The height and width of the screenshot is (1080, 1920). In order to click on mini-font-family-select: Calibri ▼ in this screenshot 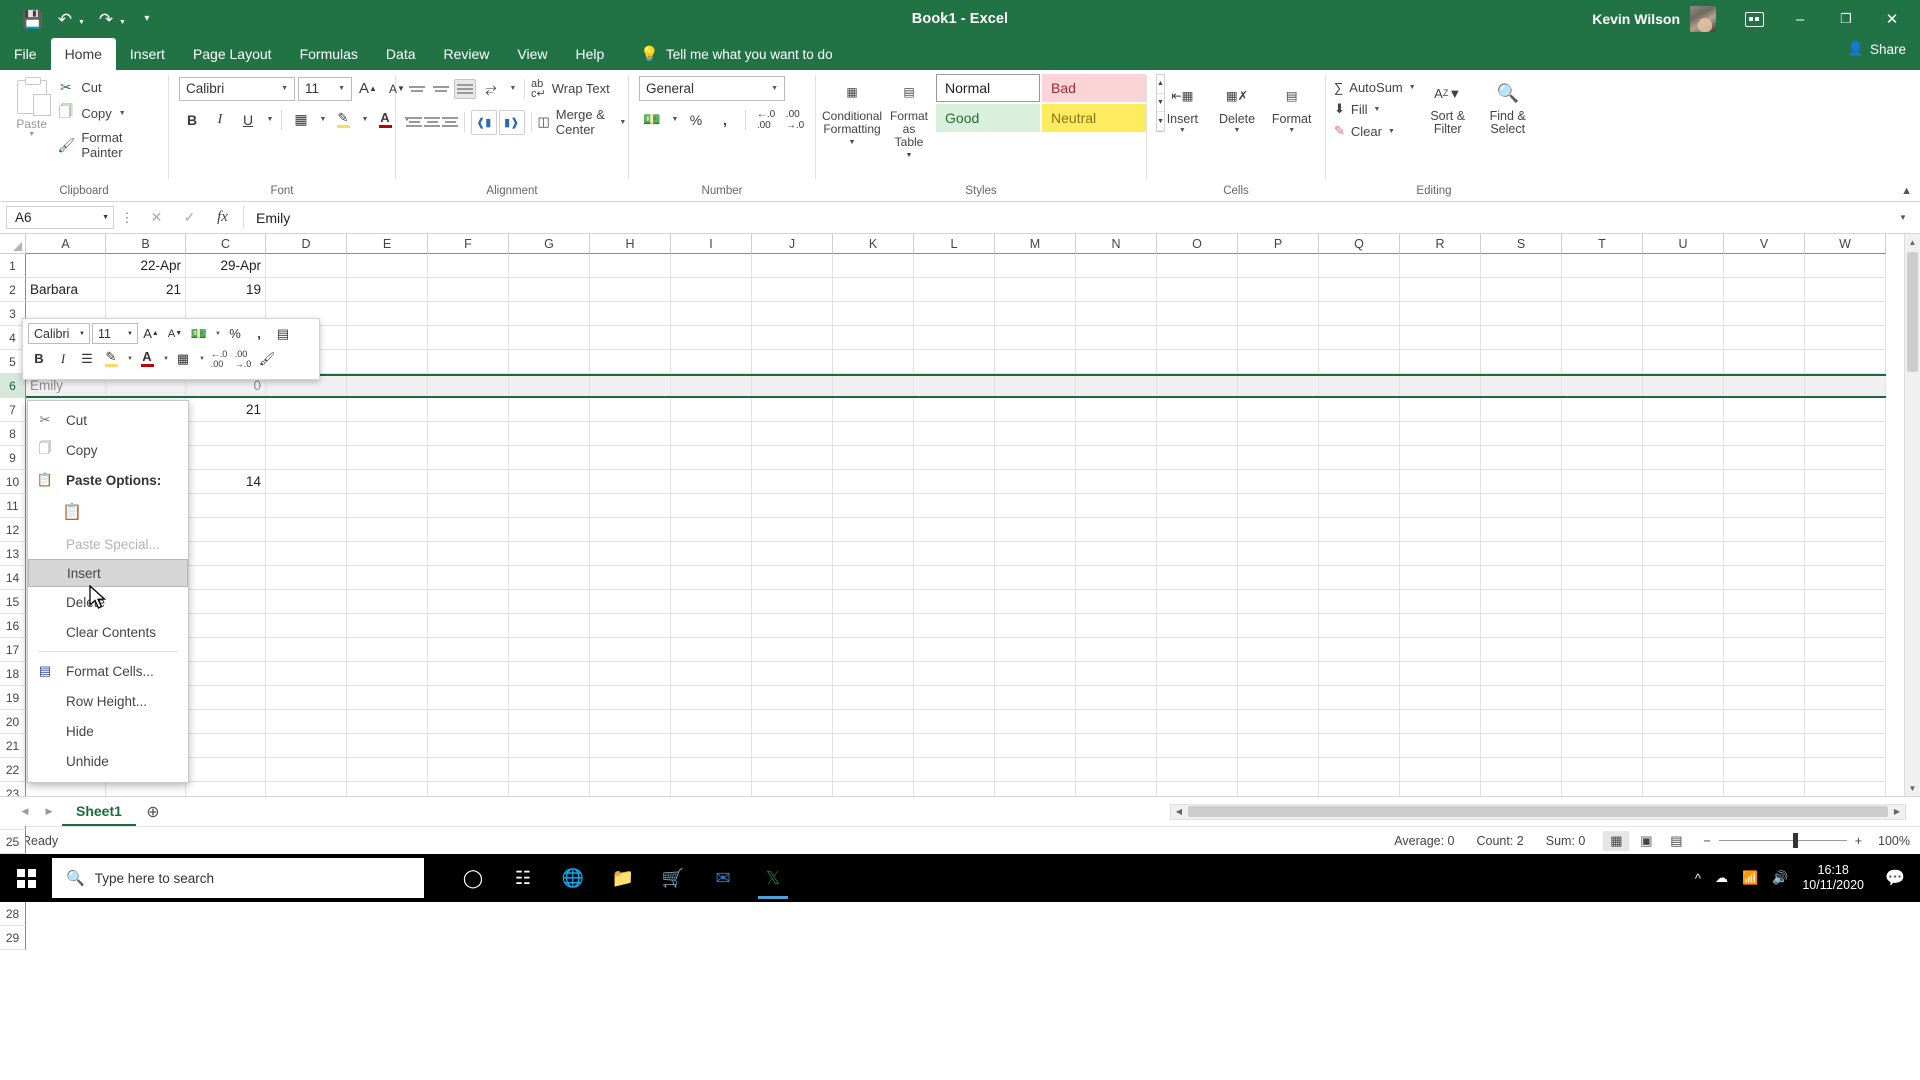, I will do `click(59, 333)`.